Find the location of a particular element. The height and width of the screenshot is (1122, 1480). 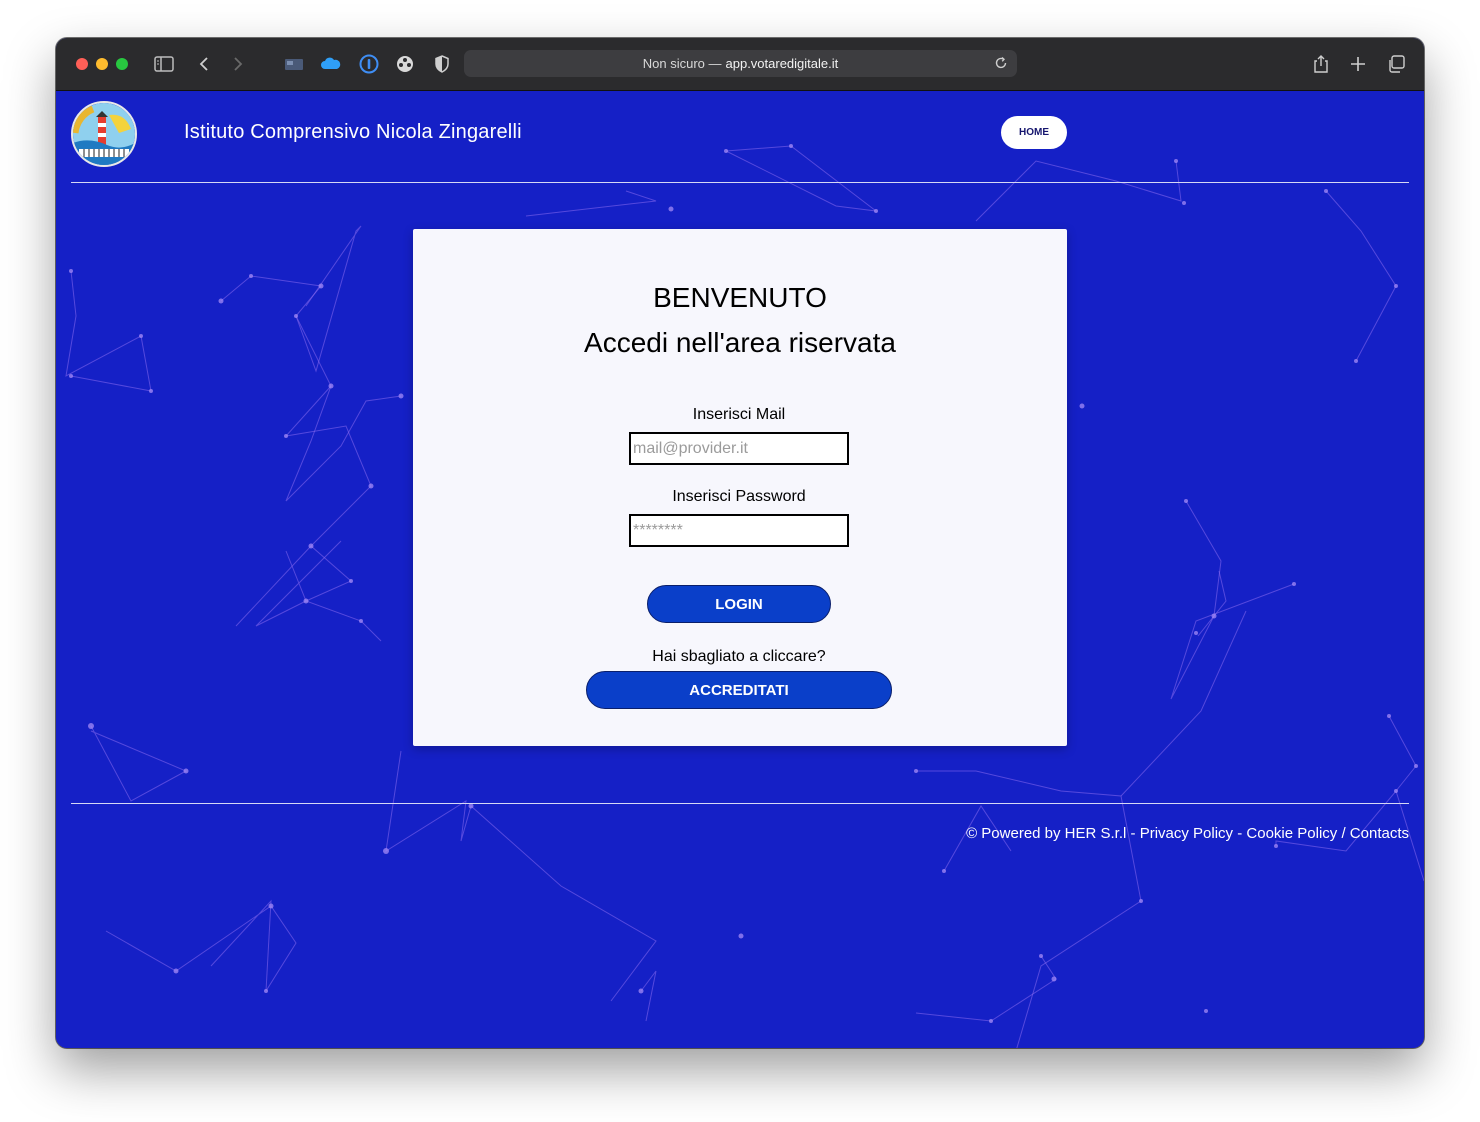

tabs-icon is located at coordinates (1396, 64).